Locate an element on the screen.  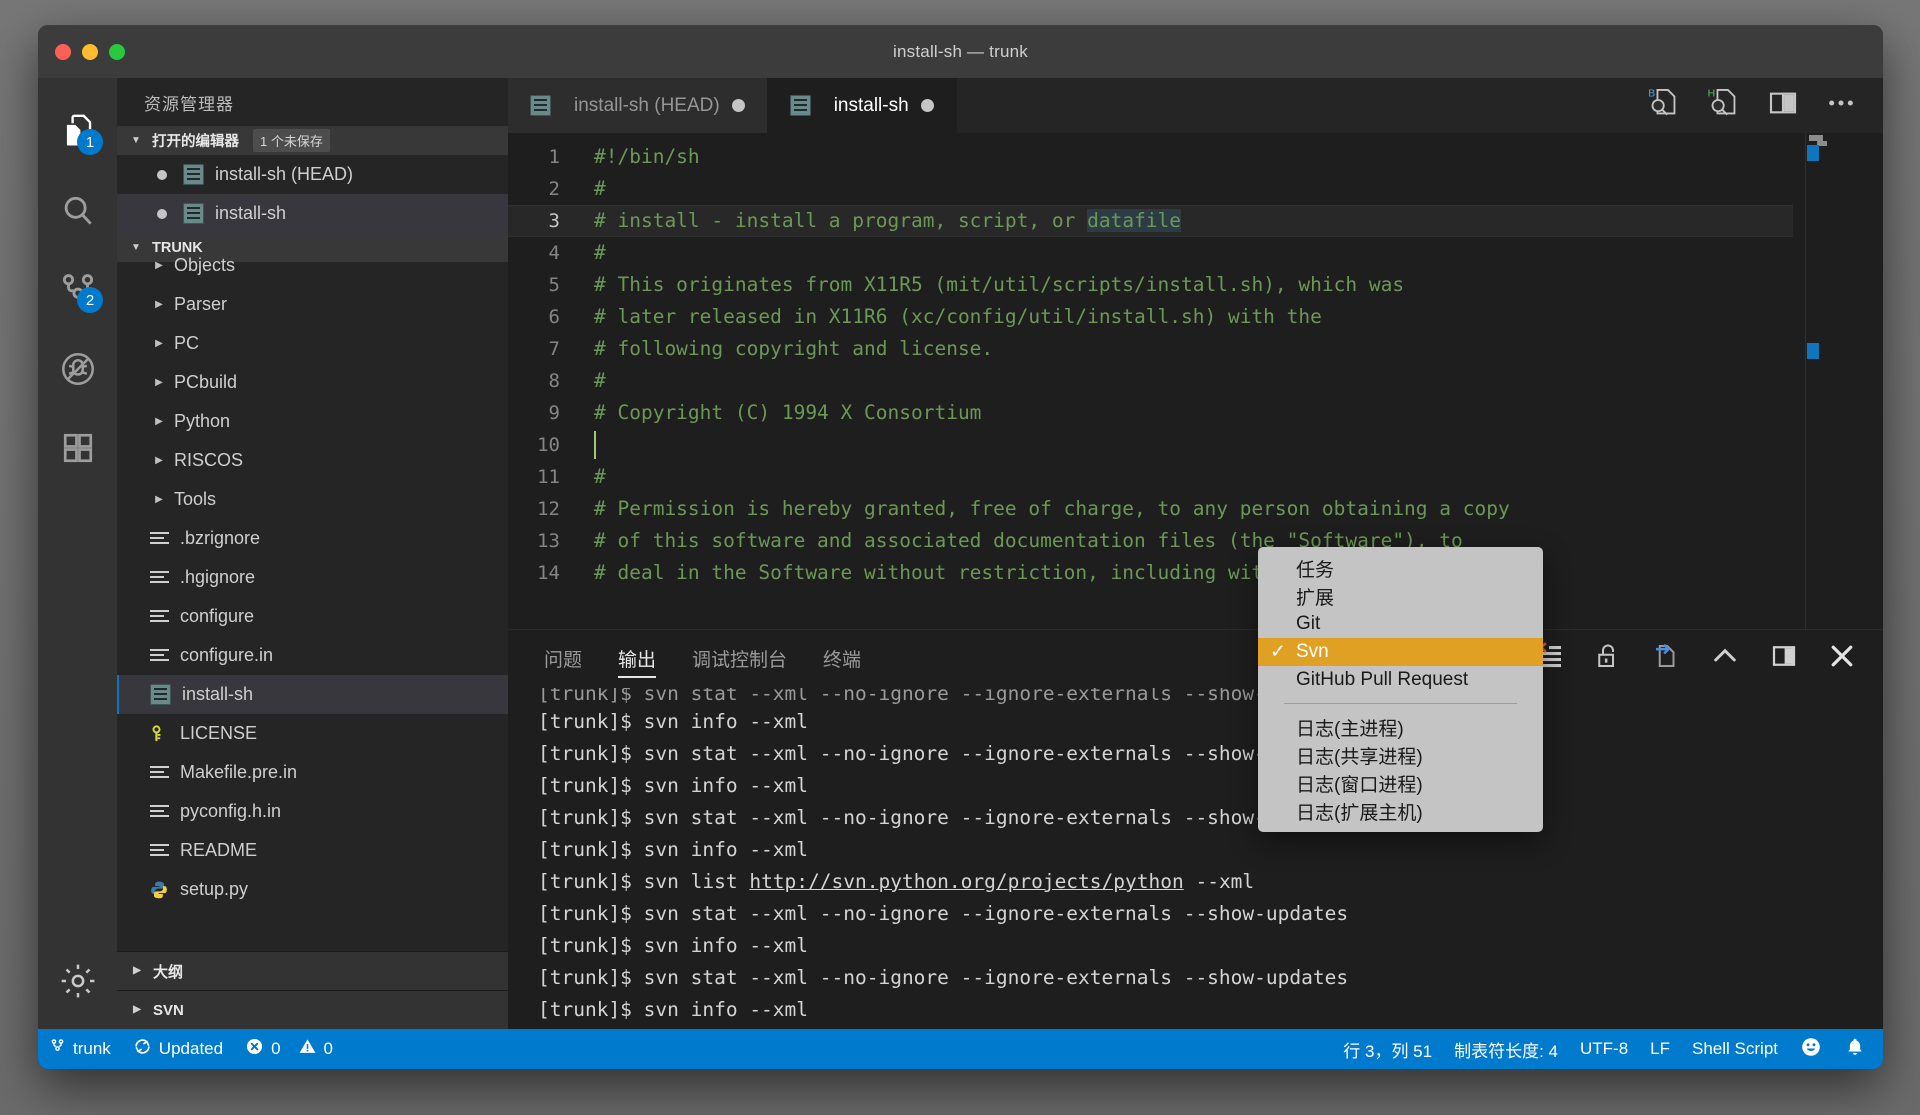
activity-item-extensions is located at coordinates (77, 447).